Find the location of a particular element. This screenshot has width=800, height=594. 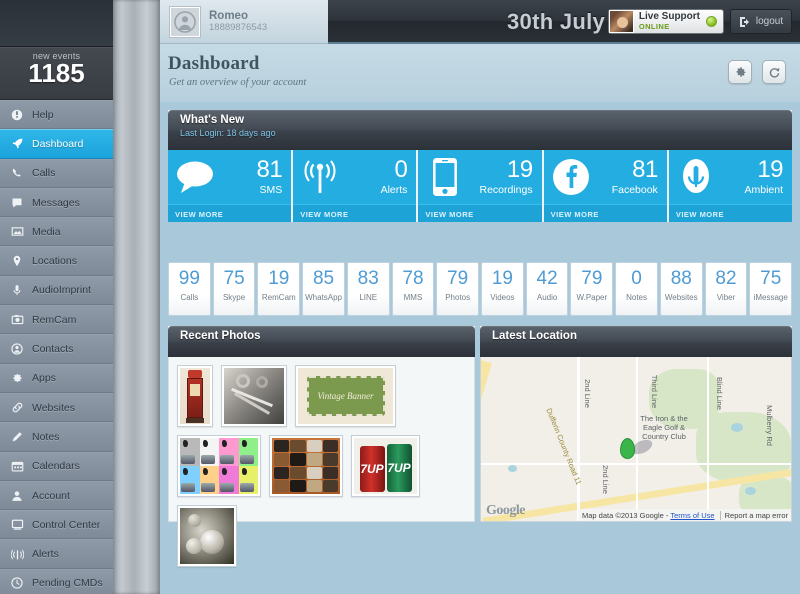

map-place-label: The Iron & the Eagle Golf & Country Club is located at coordinates (664, 427).